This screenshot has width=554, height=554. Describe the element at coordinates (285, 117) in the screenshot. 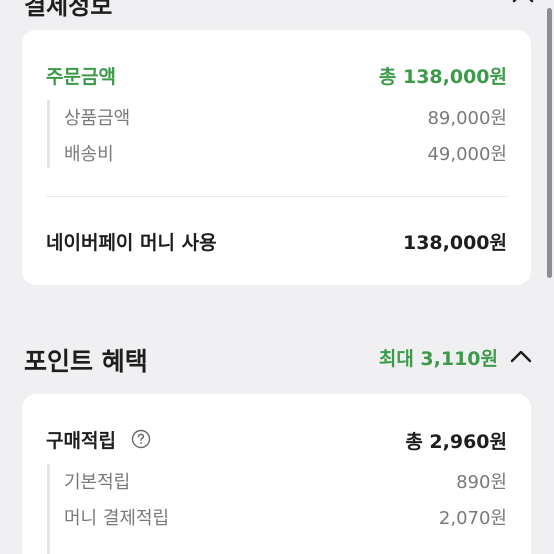

I see `product-amount-row: 상품금액 89,000원` at that location.